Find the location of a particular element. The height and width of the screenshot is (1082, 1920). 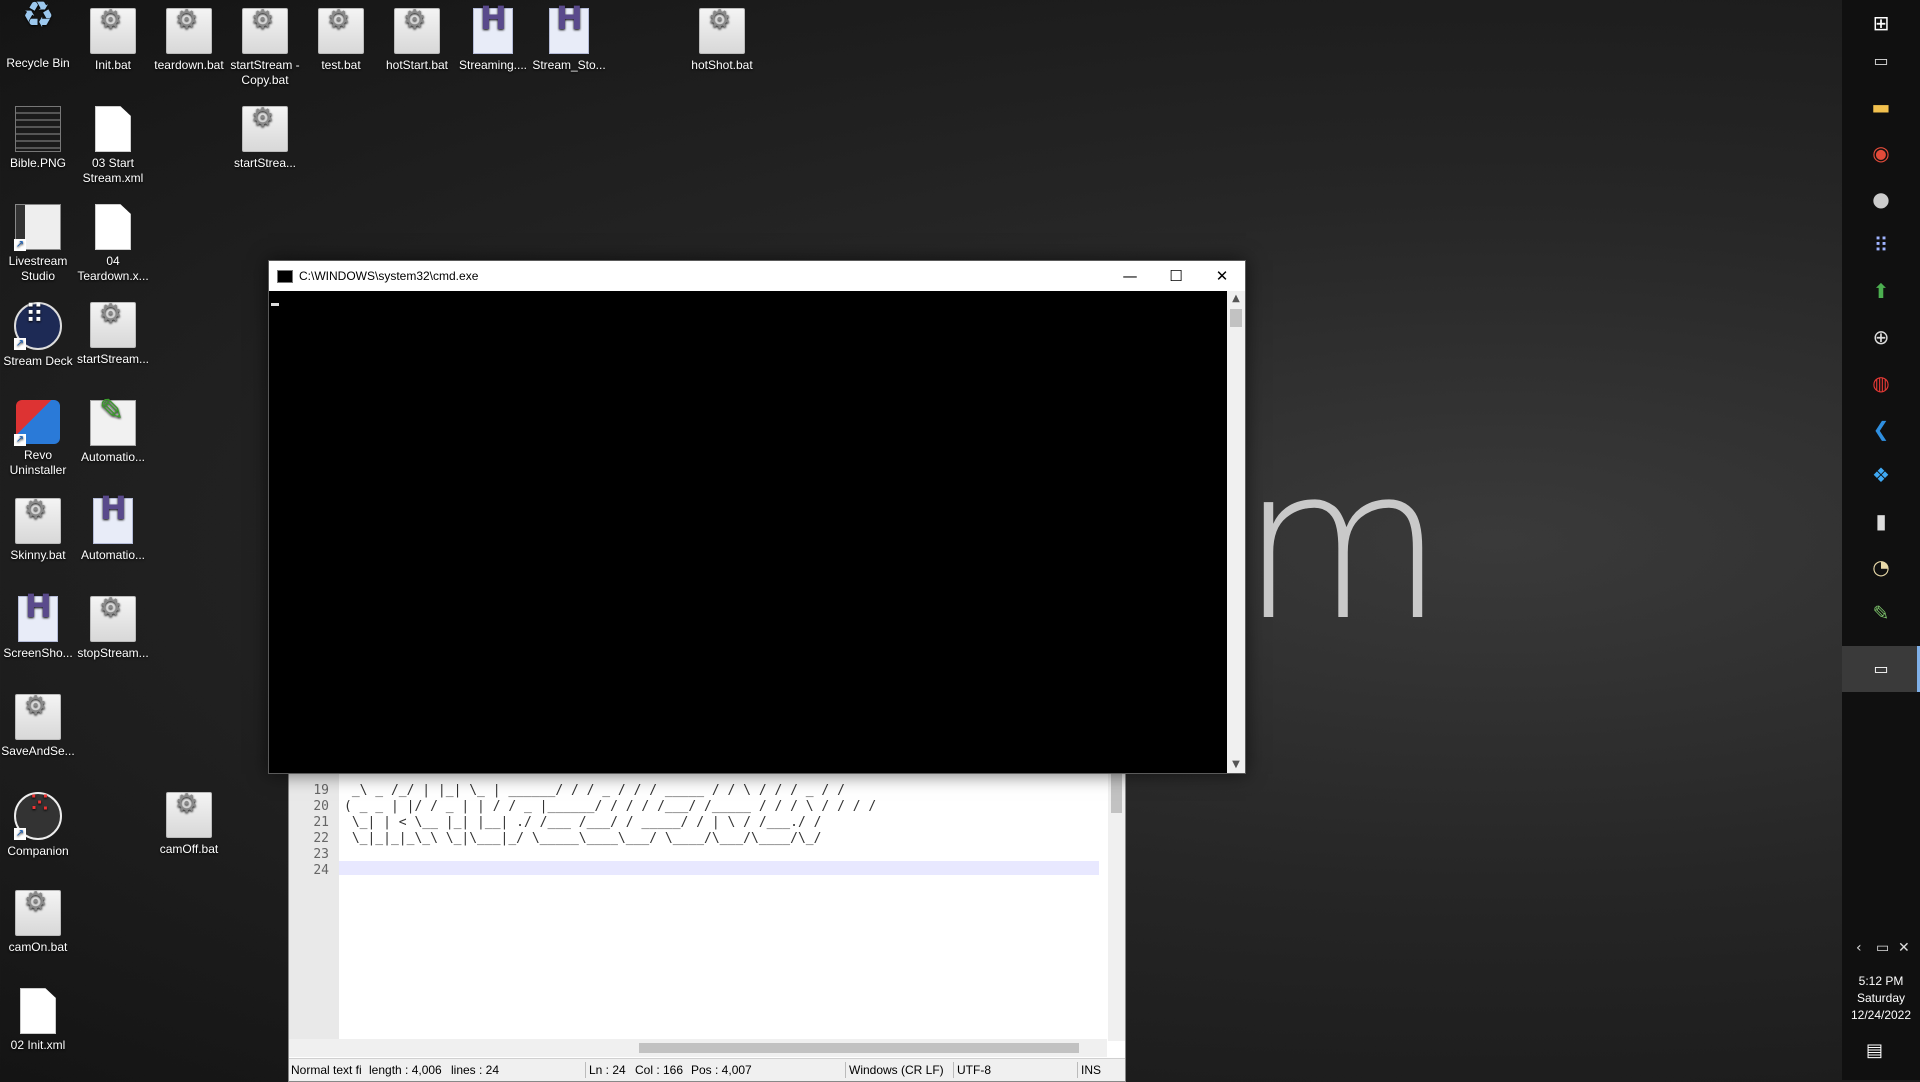

line-number: 21 is located at coordinates (321, 822).